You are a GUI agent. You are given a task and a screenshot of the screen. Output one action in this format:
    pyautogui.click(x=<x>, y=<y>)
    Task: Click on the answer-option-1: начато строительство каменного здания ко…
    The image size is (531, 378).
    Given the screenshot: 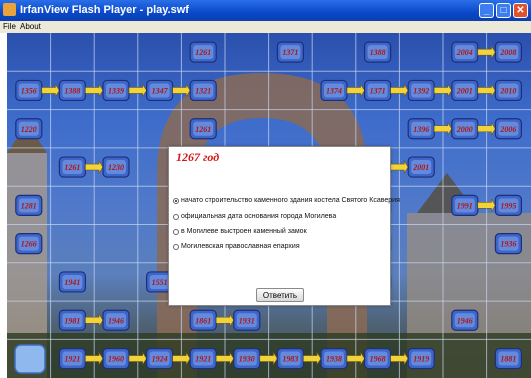 What is the action you would take?
    pyautogui.click(x=286, y=200)
    